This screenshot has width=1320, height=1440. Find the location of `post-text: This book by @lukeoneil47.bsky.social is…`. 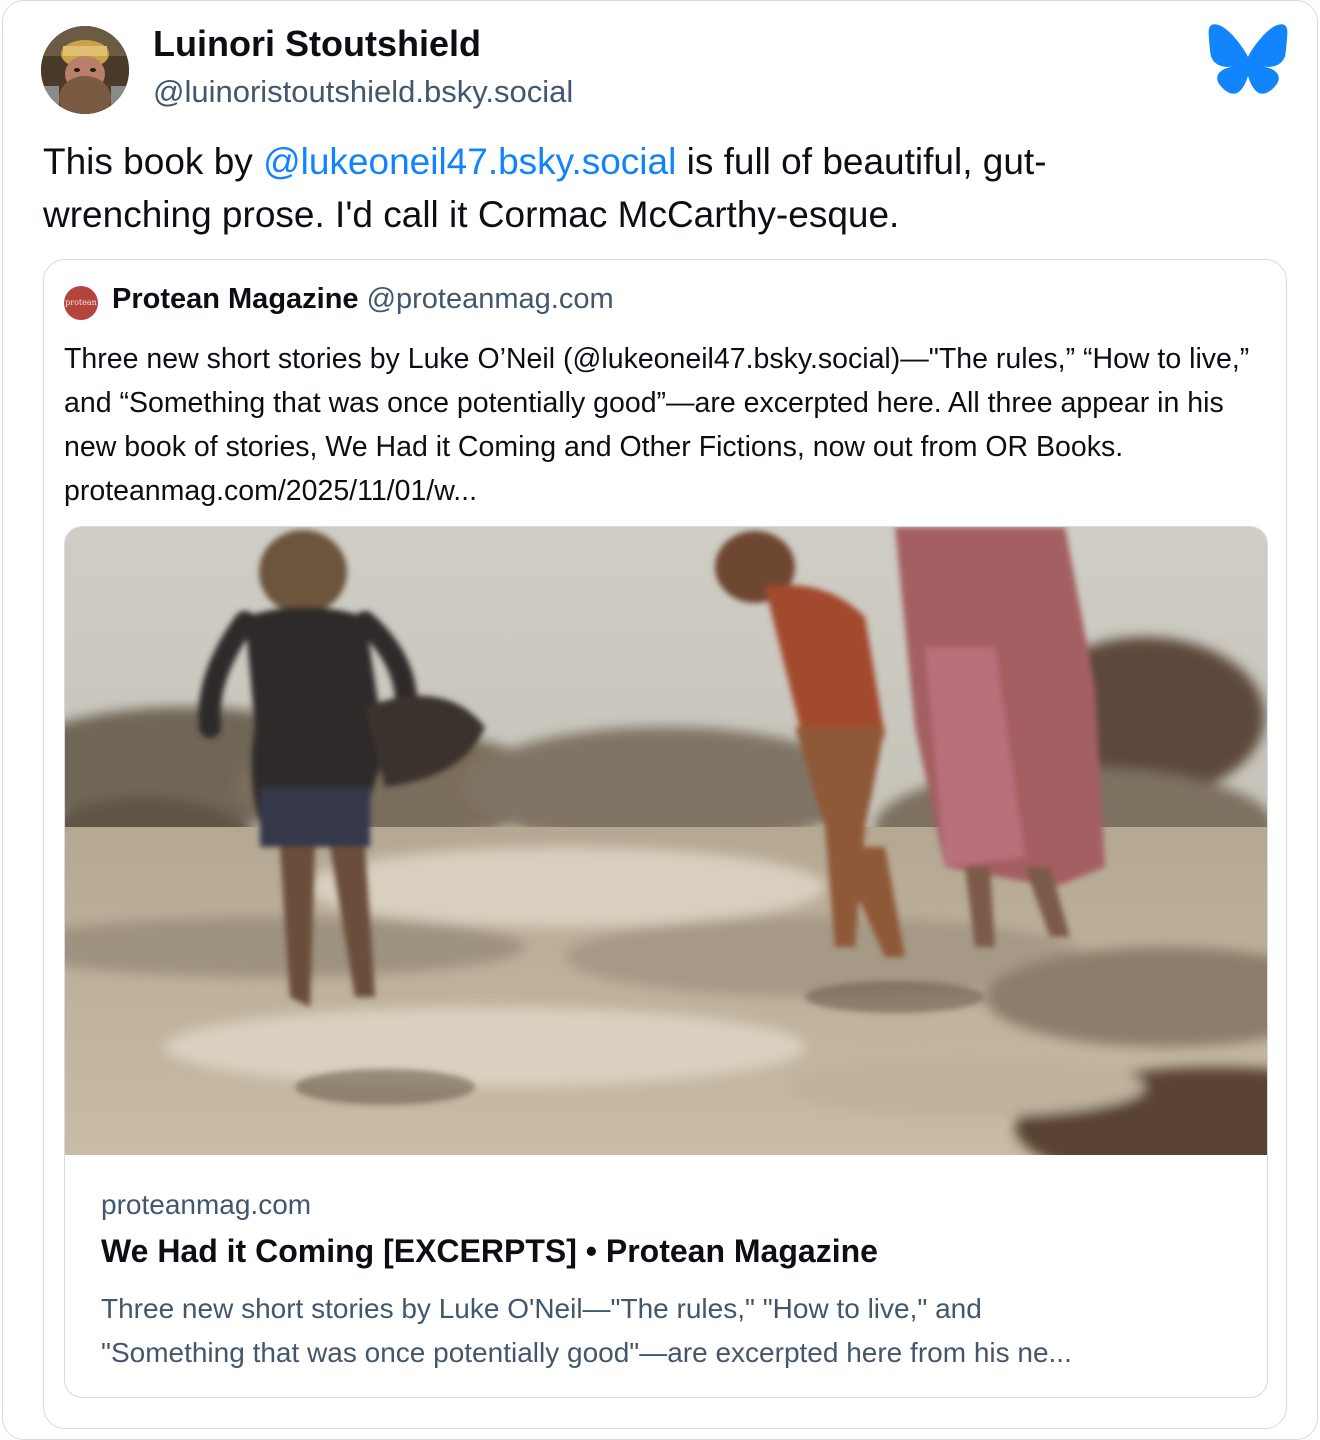

post-text: This book by @lukeoneil47.bsky.social is… is located at coordinates (623, 188).